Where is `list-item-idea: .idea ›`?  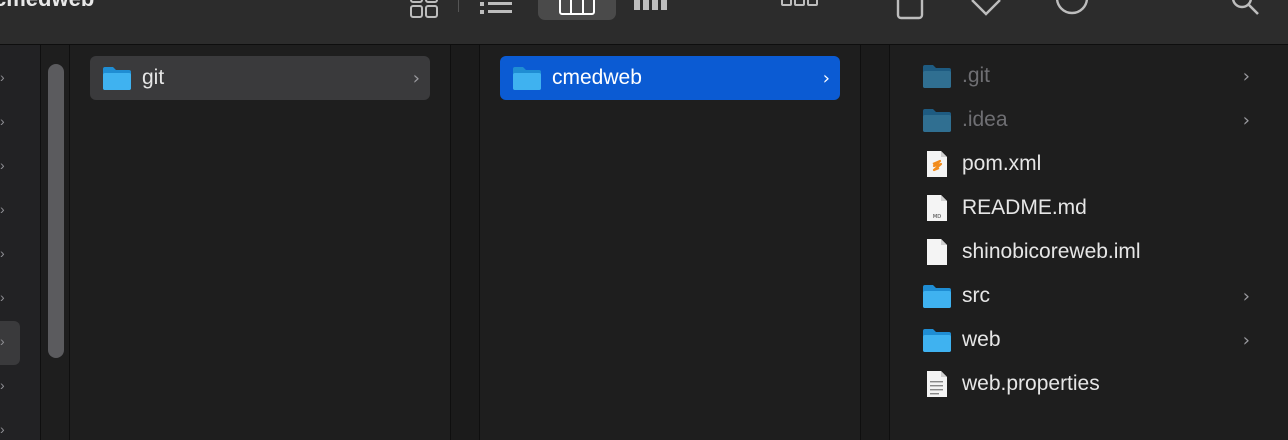 list-item-idea: .idea › is located at coordinates (1085, 120).